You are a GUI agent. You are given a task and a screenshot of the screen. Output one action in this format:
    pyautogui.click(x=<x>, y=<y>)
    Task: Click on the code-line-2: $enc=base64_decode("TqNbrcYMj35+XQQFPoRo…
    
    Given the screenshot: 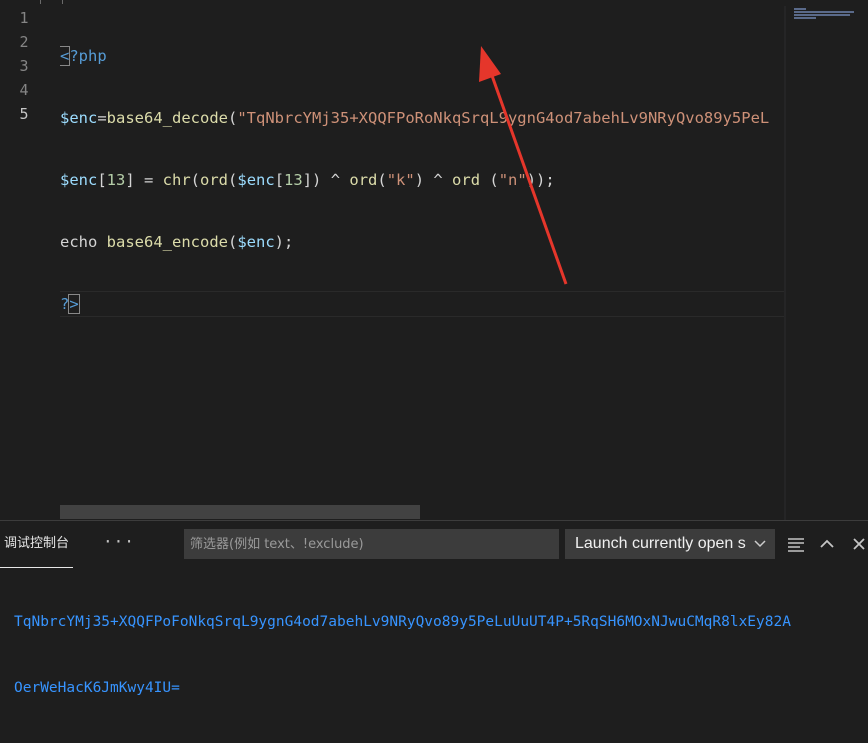 What is the action you would take?
    pyautogui.click(x=422, y=118)
    